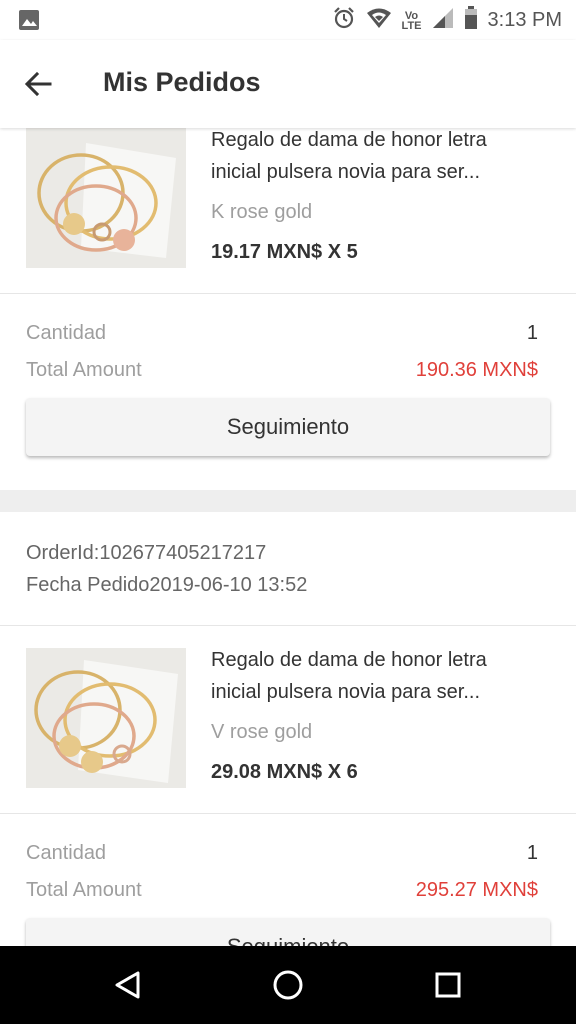 The height and width of the screenshot is (1024, 576). Describe the element at coordinates (411, 15) in the screenshot. I see `volte-top-text: Vo` at that location.